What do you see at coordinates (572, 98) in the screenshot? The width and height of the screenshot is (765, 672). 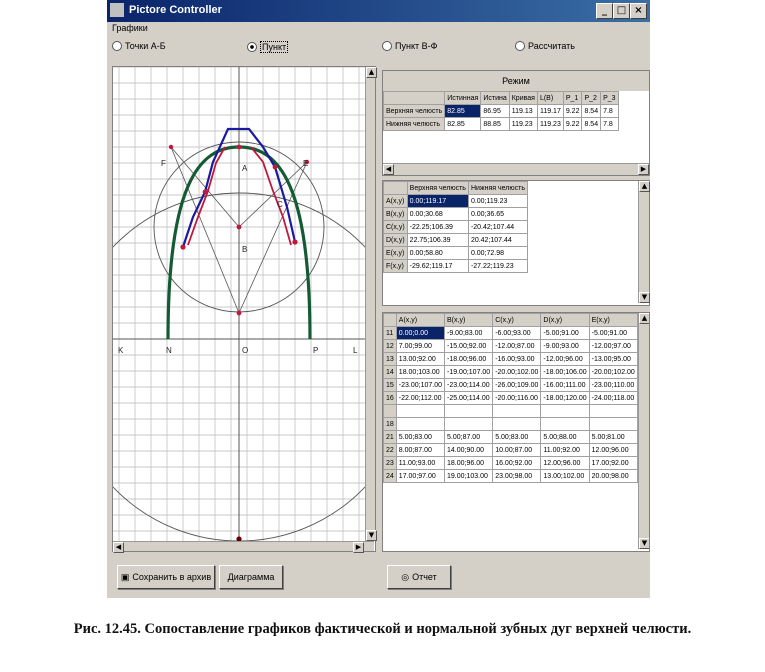 I see `column-header: P_1` at bounding box center [572, 98].